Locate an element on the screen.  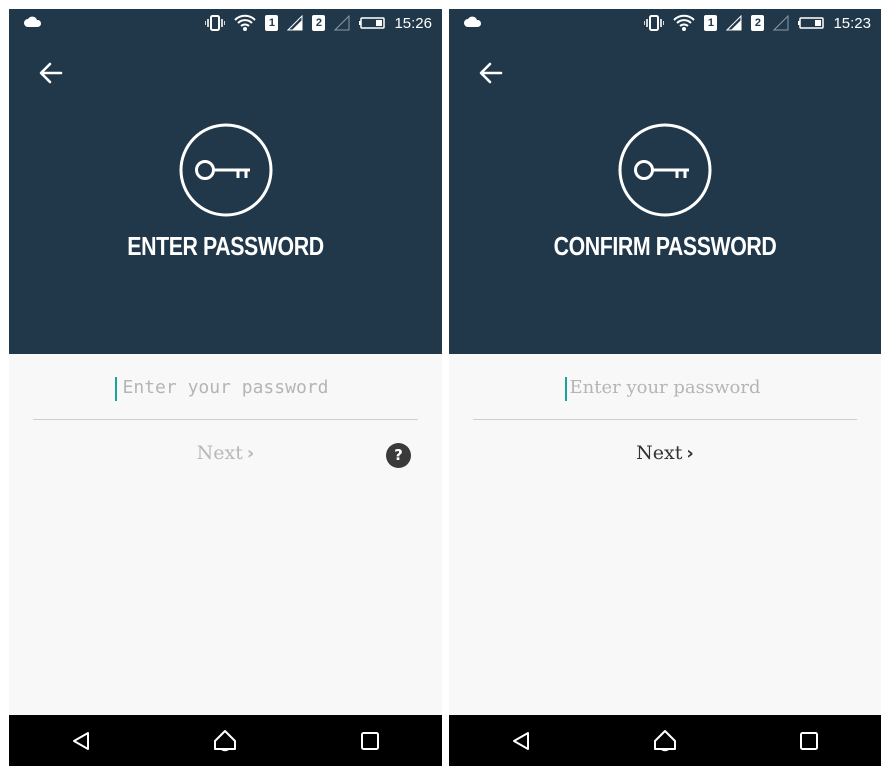
help-button: ? is located at coordinates (398, 455).